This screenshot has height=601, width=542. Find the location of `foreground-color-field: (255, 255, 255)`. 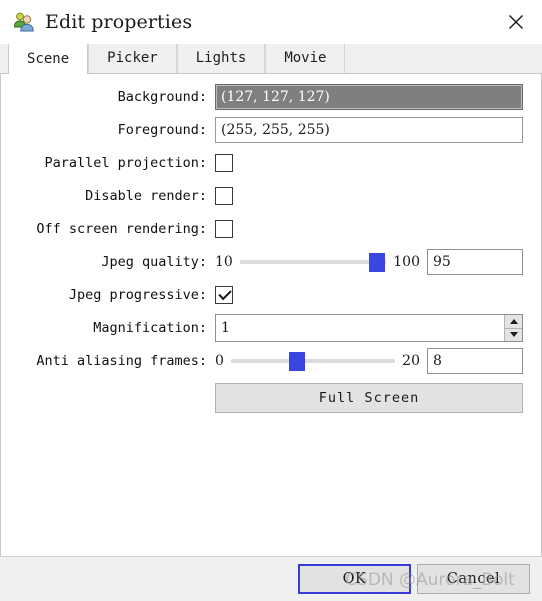

foreground-color-field: (255, 255, 255) is located at coordinates (369, 130).